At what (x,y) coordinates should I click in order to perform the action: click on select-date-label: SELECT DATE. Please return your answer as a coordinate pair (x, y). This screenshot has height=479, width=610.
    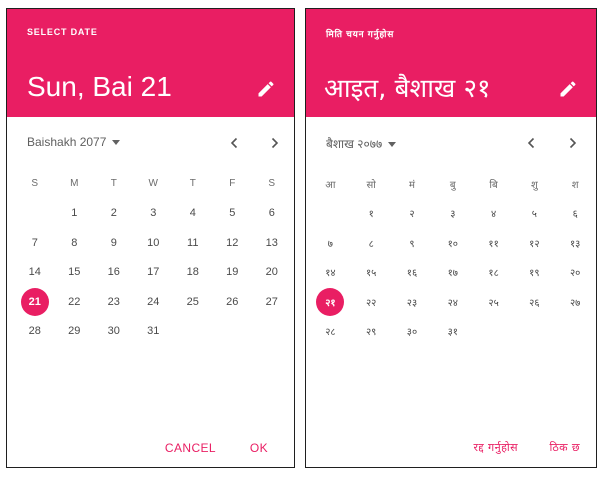
    Looking at the image, I should click on (62, 32).